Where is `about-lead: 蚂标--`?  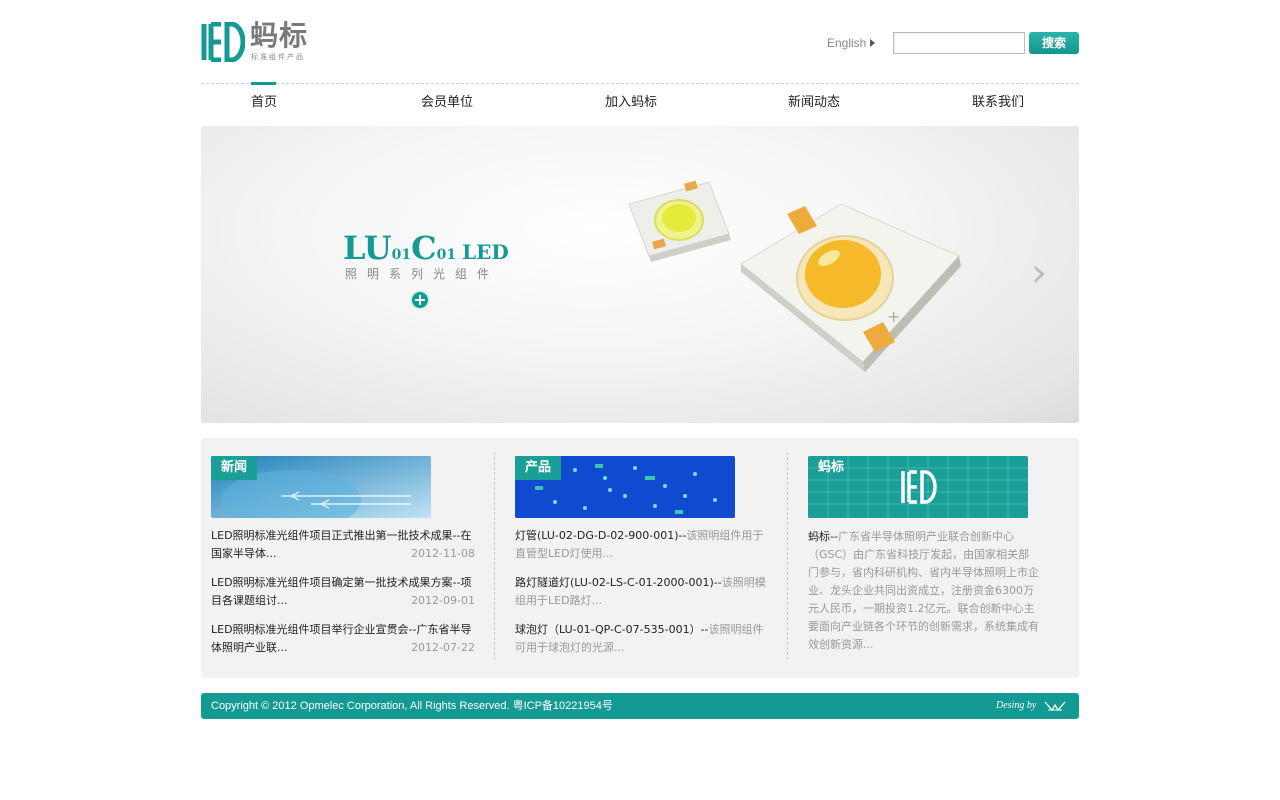 about-lead: 蚂标-- is located at coordinates (823, 536).